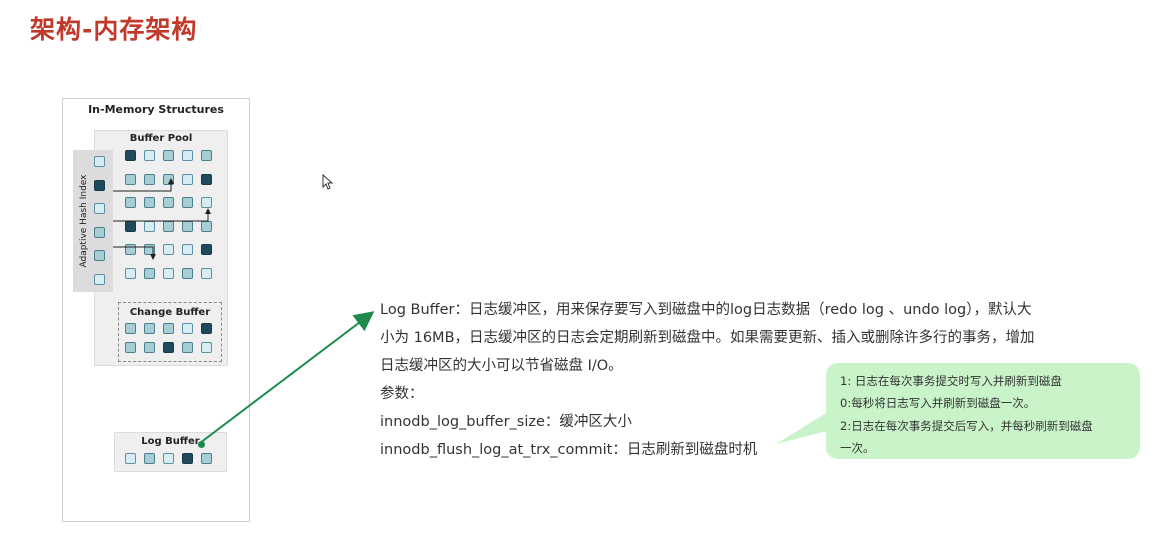  I want to click on note-line-3: 2:日志在每次事务提交后写入，并每秒刷新到磁盘, so click(966, 426).